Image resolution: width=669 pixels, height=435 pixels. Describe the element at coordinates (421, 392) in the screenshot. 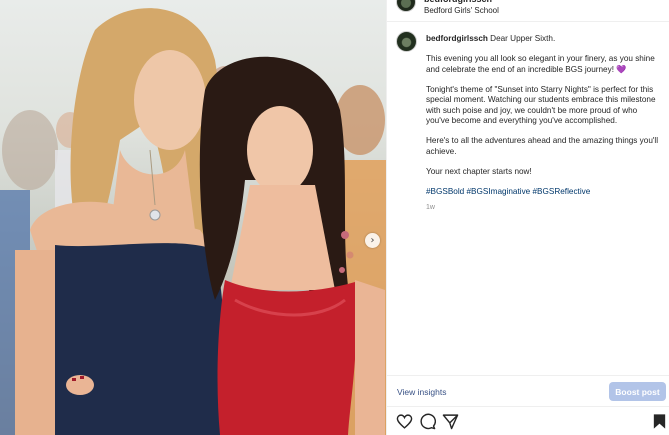

I see `view-insights-link: View insights` at that location.